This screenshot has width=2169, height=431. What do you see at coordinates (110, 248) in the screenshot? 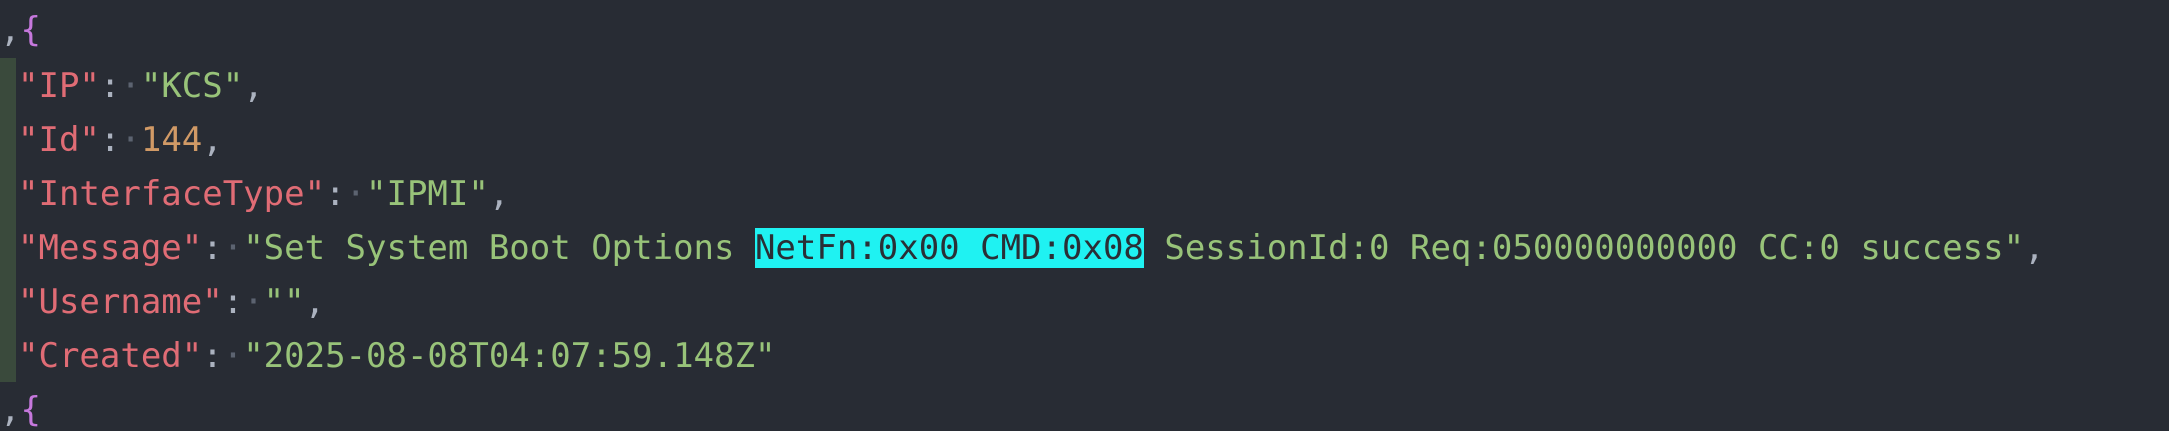
I see `json-key: "Message"` at bounding box center [110, 248].